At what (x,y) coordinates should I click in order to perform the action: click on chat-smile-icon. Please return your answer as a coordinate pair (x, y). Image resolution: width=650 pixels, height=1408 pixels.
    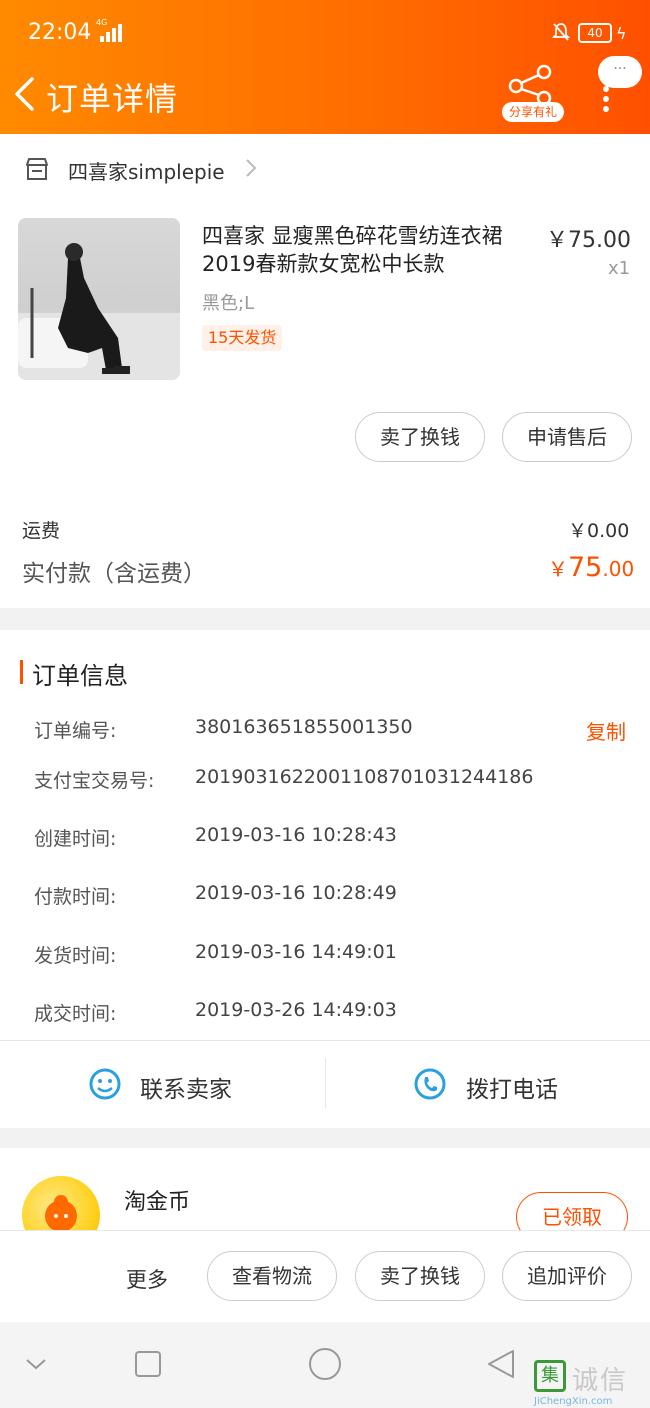
    Looking at the image, I should click on (105, 1084).